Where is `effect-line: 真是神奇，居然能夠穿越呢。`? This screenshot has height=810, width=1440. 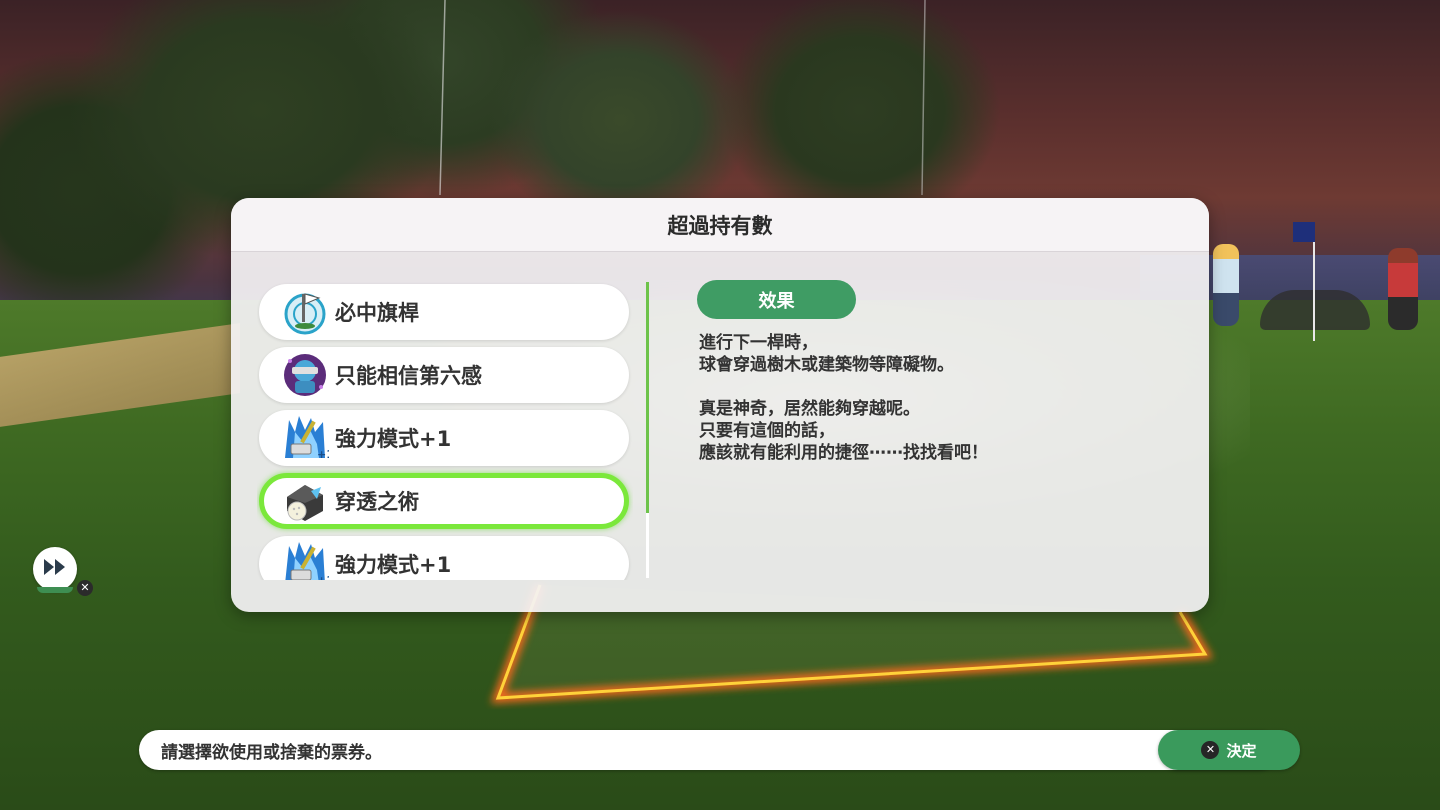
effect-line: 真是神奇，居然能夠穿越呢。 is located at coordinates (809, 409).